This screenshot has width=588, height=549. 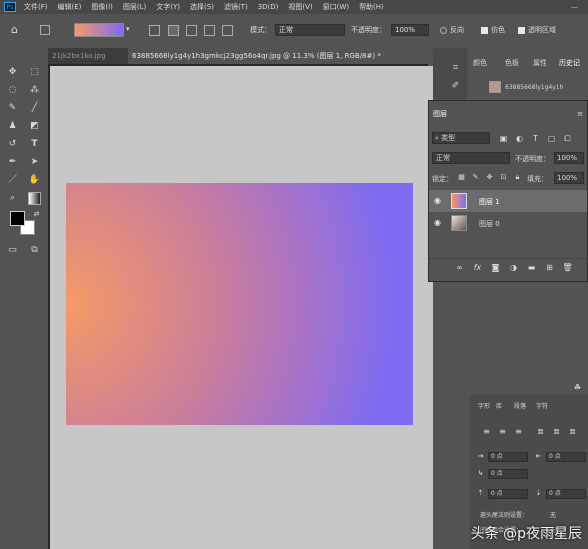 What do you see at coordinates (12, 90) in the screenshot?
I see `lasso-tool-icon: ◌` at bounding box center [12, 90].